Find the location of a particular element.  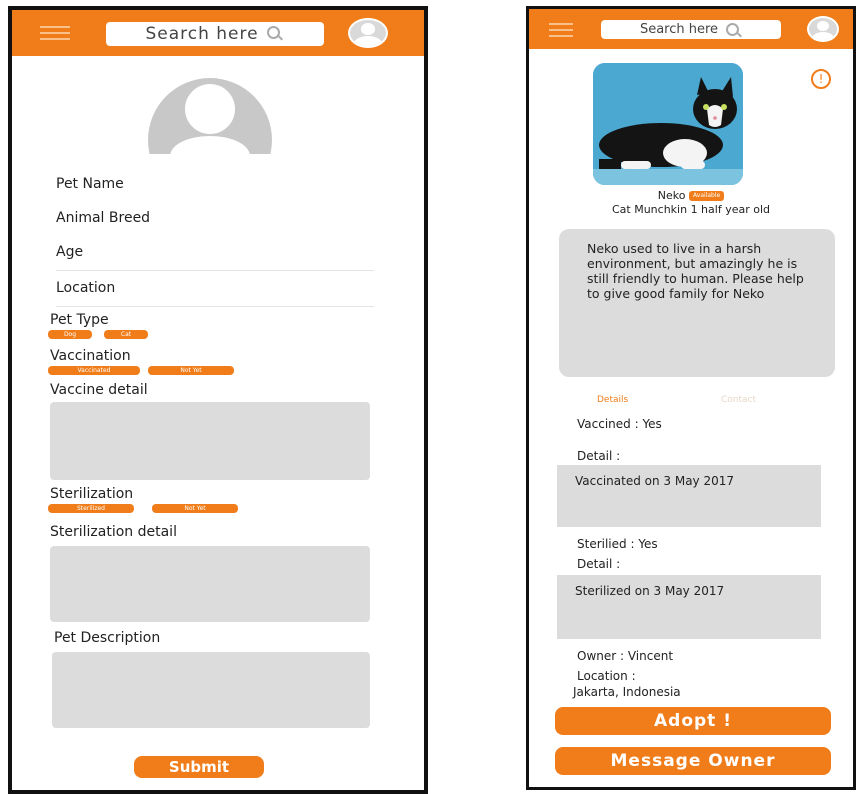

sterile-detail-box: Sterilized on 3 May 2017 is located at coordinates (689, 607).